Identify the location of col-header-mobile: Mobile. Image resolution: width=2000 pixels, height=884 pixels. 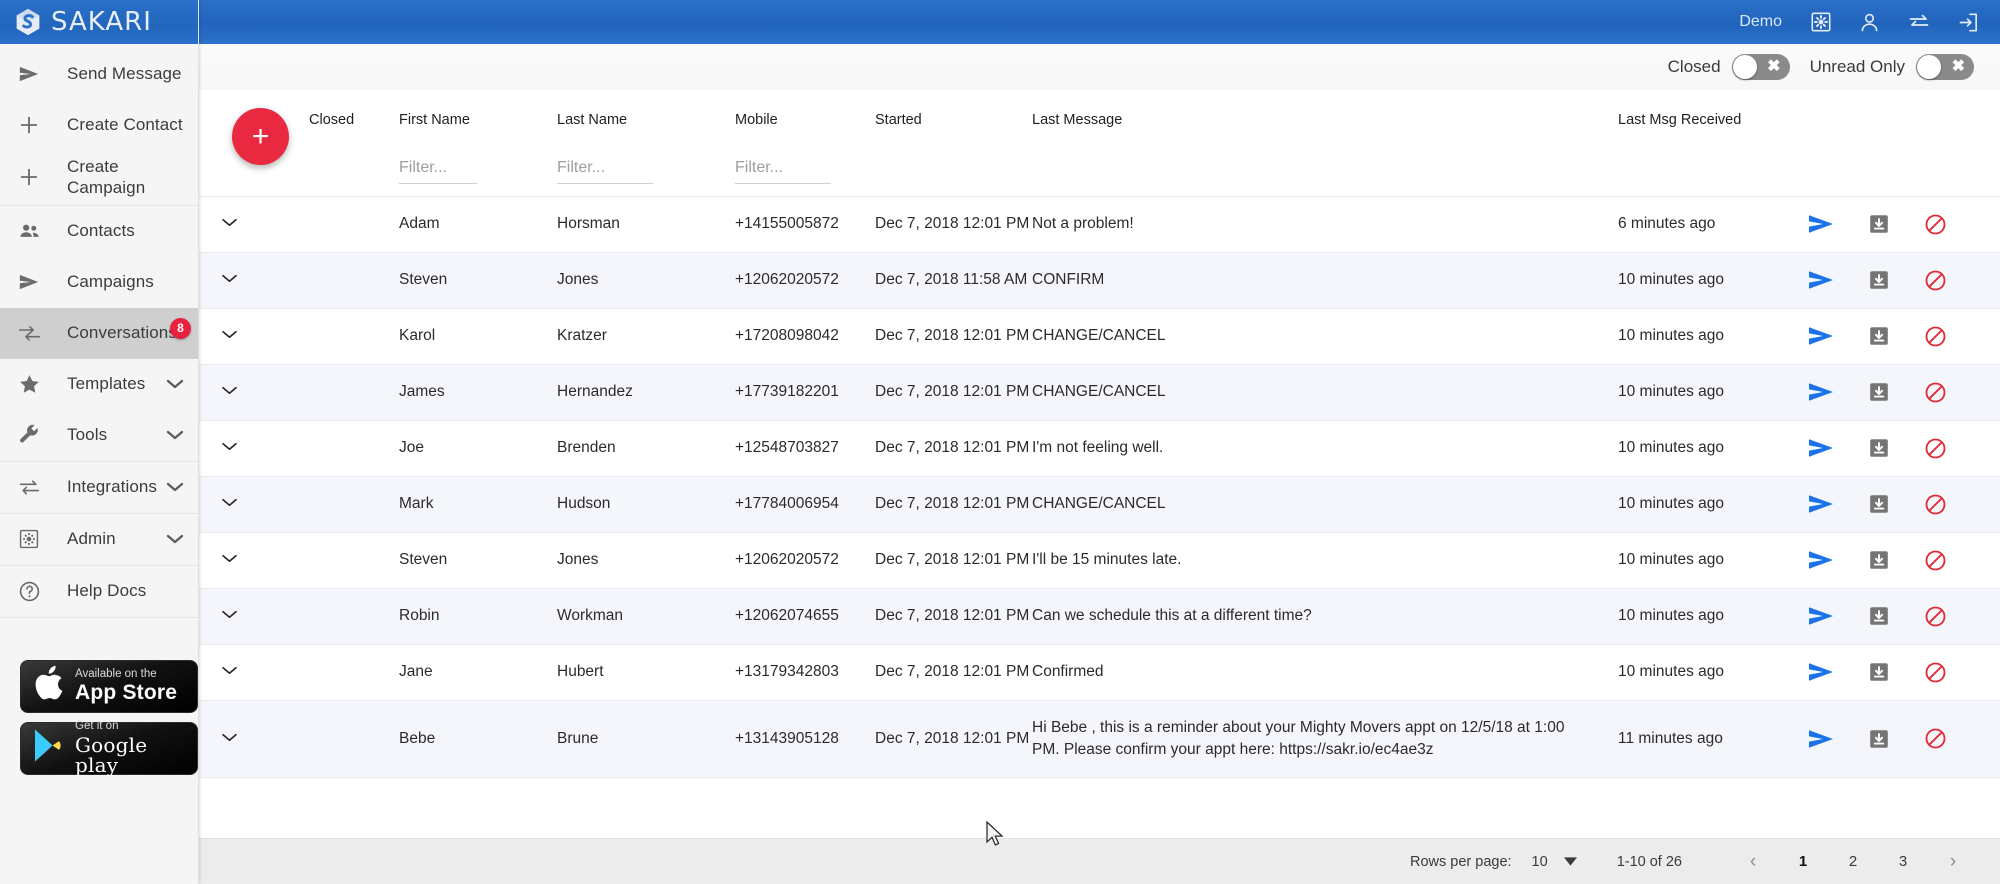
(805, 115).